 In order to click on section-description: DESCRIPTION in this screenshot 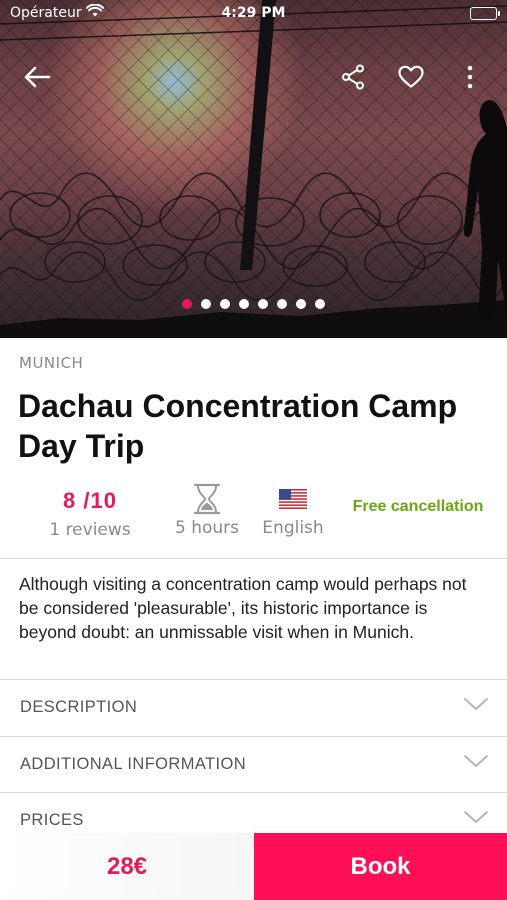, I will do `click(253, 708)`.